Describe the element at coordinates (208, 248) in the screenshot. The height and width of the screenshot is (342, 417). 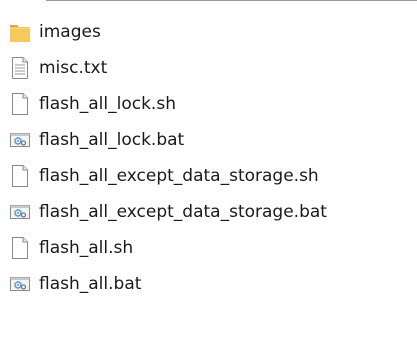
I see `file-item-flash-all-sh: flash_all.sh` at that location.